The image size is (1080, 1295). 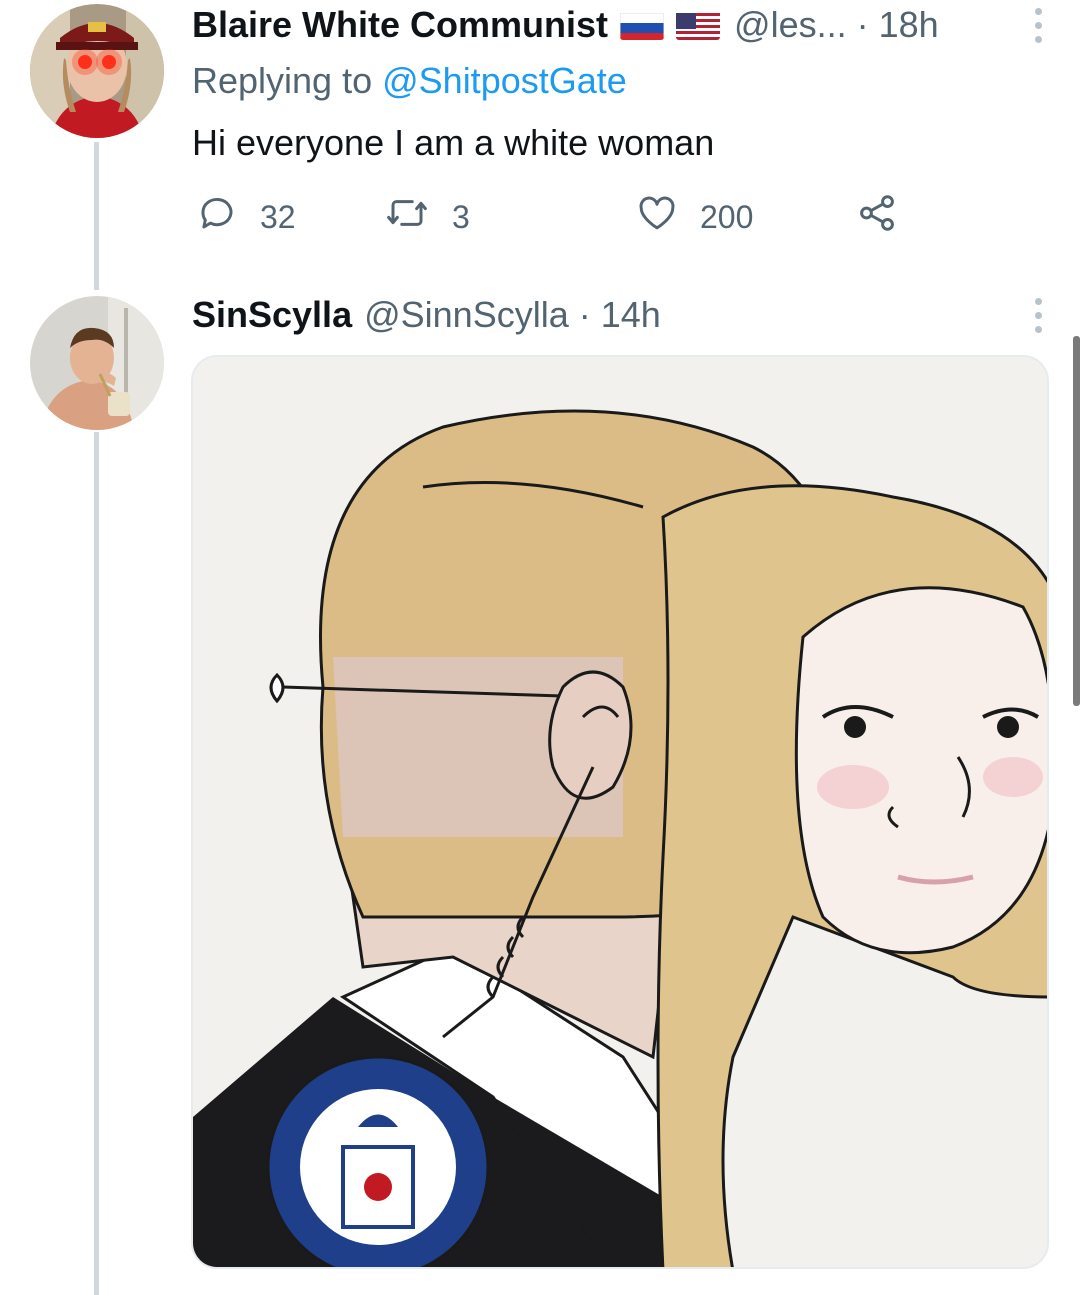 I want to click on reply-icon, so click(x=217, y=217).